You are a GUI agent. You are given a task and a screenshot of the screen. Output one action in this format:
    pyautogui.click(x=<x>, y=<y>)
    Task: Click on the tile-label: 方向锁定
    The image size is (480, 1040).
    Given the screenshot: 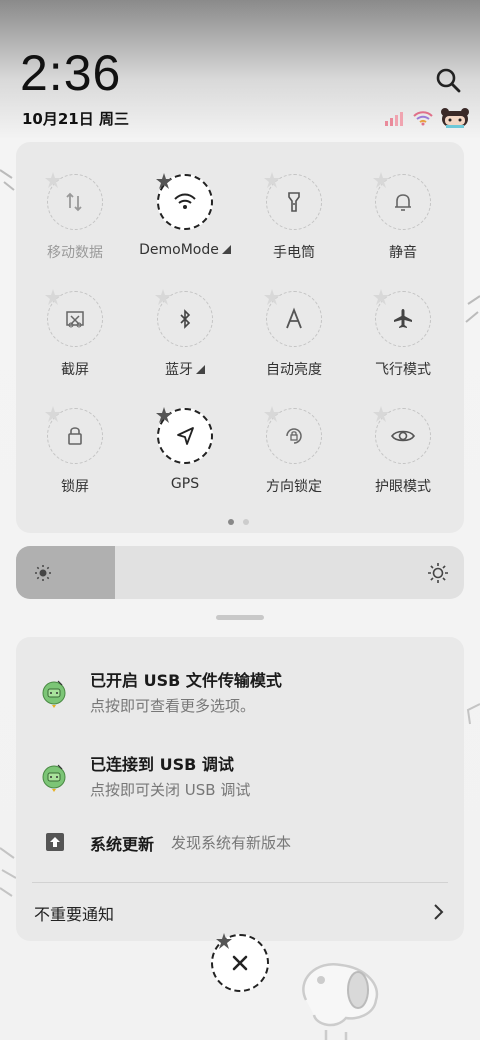 What is the action you would take?
    pyautogui.click(x=294, y=486)
    